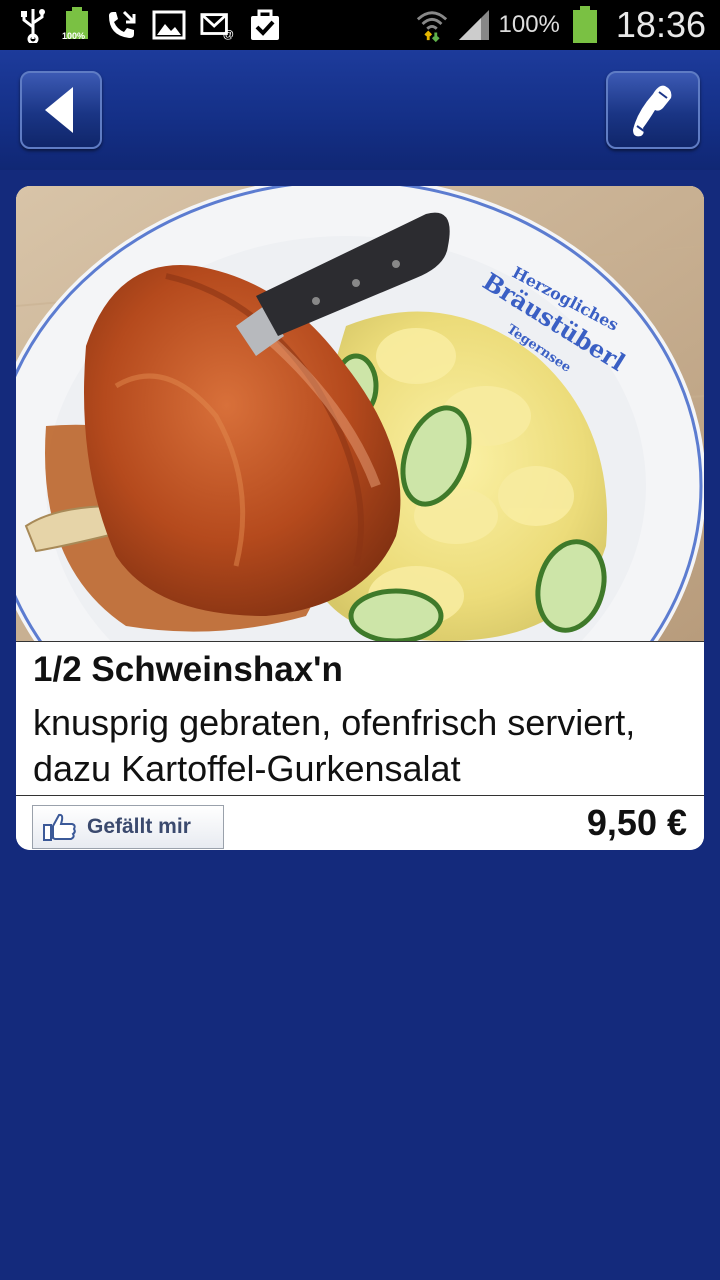  Describe the element at coordinates (188, 669) in the screenshot. I see `dish-title: 1/2 Schweinshax'n` at that location.